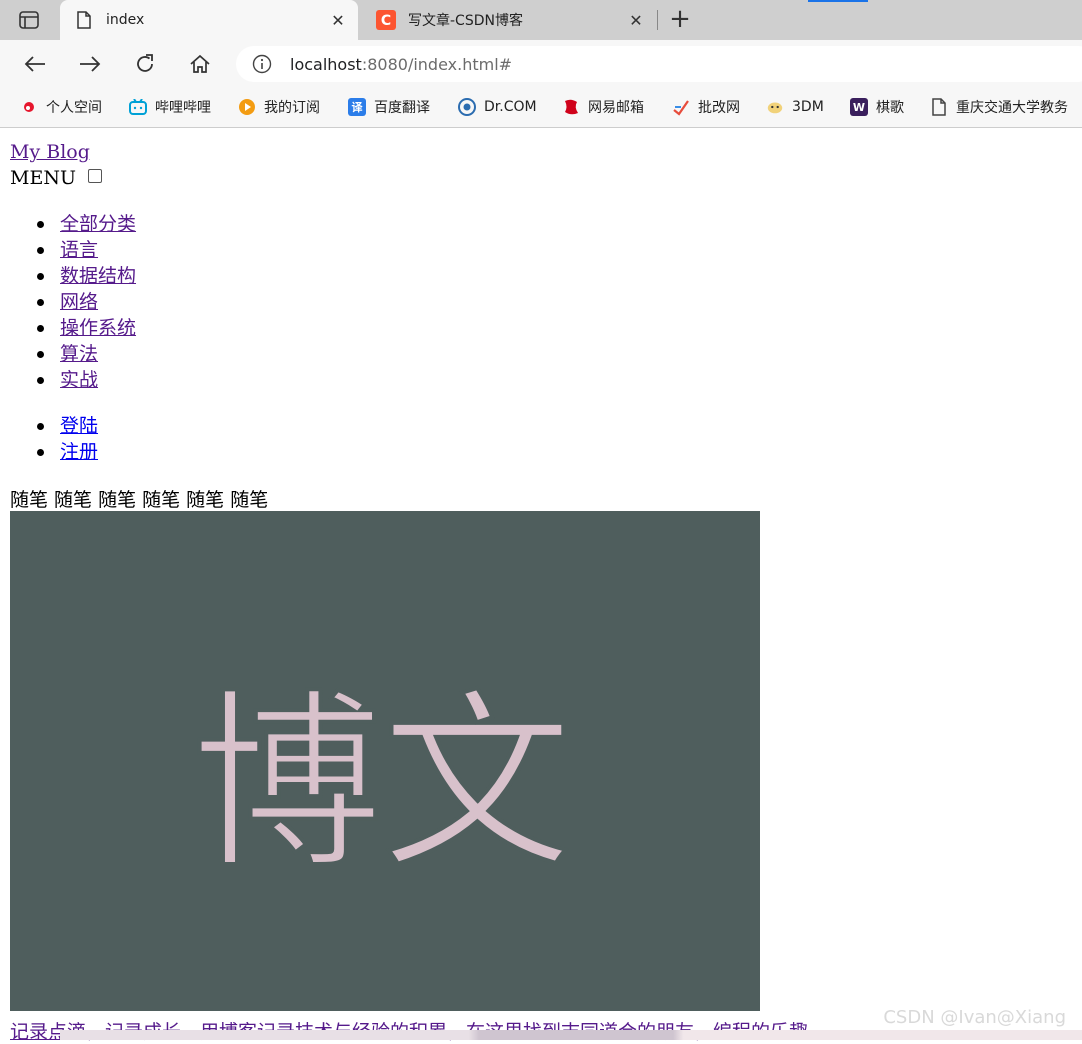  Describe the element at coordinates (49, 452) in the screenshot. I see `list-item: 注册` at that location.